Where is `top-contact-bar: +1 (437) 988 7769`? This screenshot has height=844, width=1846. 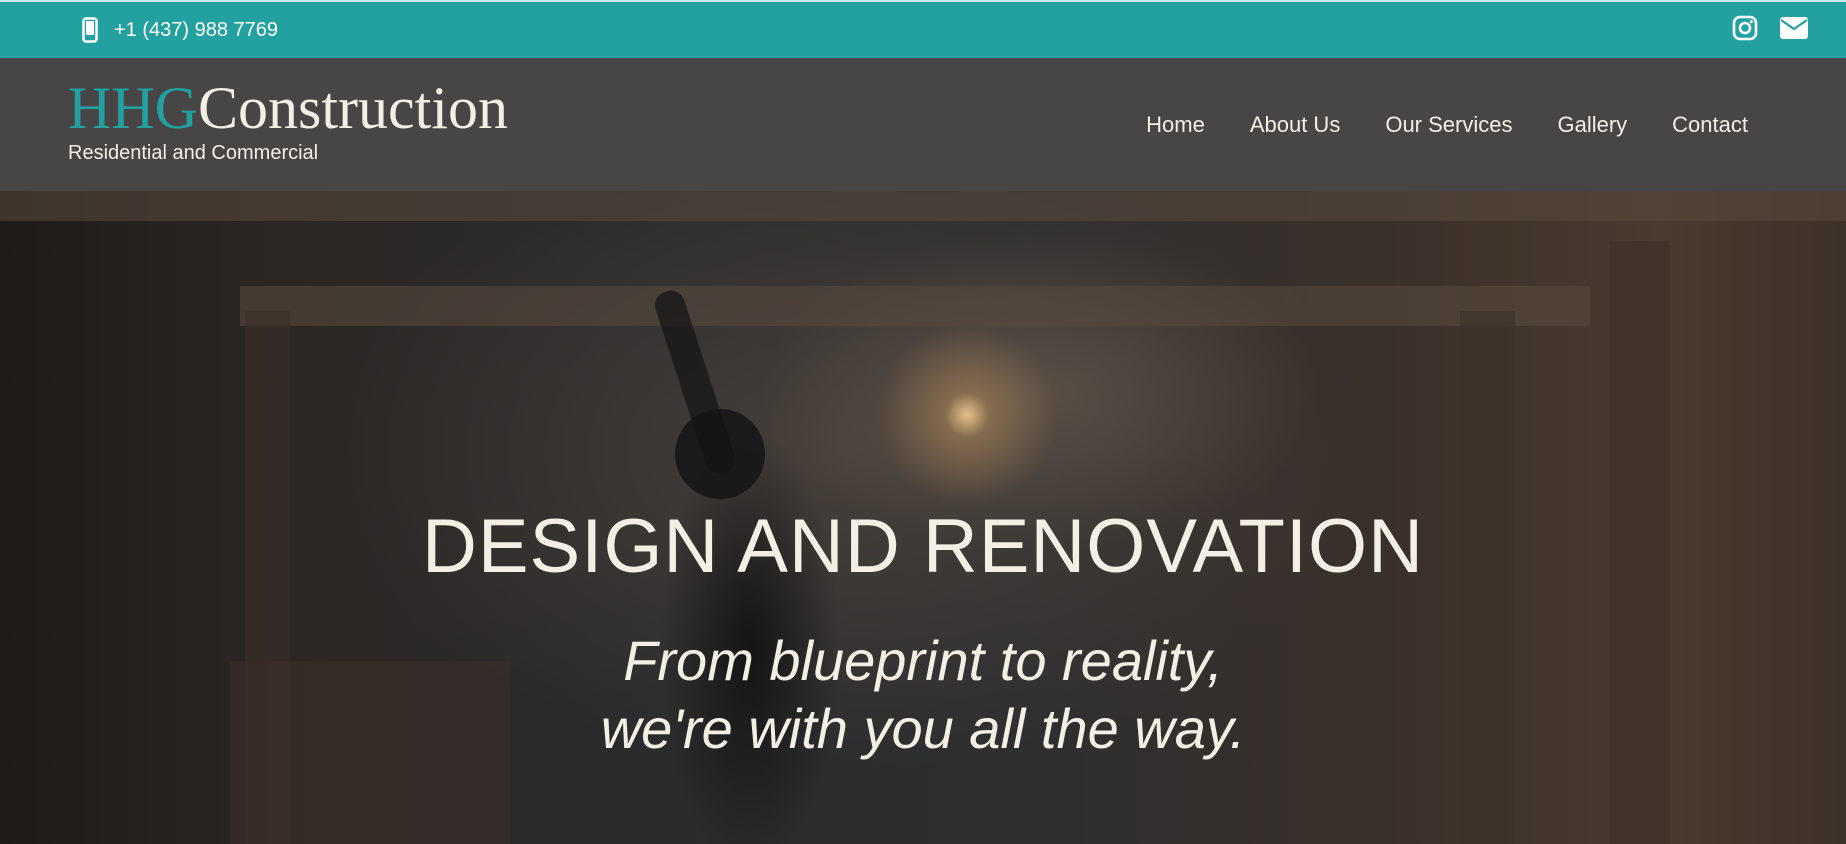 top-contact-bar: +1 (437) 988 7769 is located at coordinates (923, 29).